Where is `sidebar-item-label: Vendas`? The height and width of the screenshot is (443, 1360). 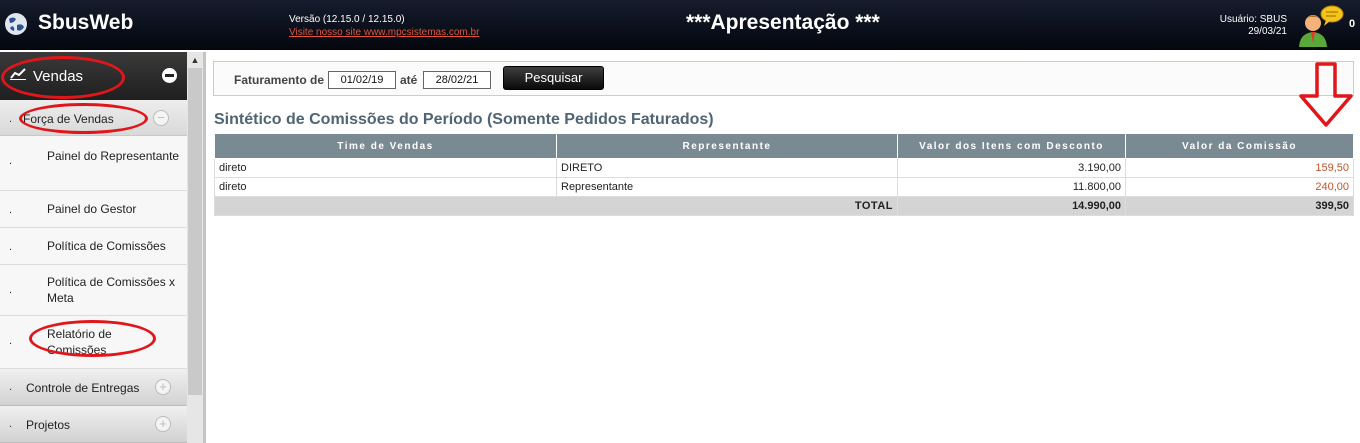
sidebar-item-label: Vendas is located at coordinates (58, 76).